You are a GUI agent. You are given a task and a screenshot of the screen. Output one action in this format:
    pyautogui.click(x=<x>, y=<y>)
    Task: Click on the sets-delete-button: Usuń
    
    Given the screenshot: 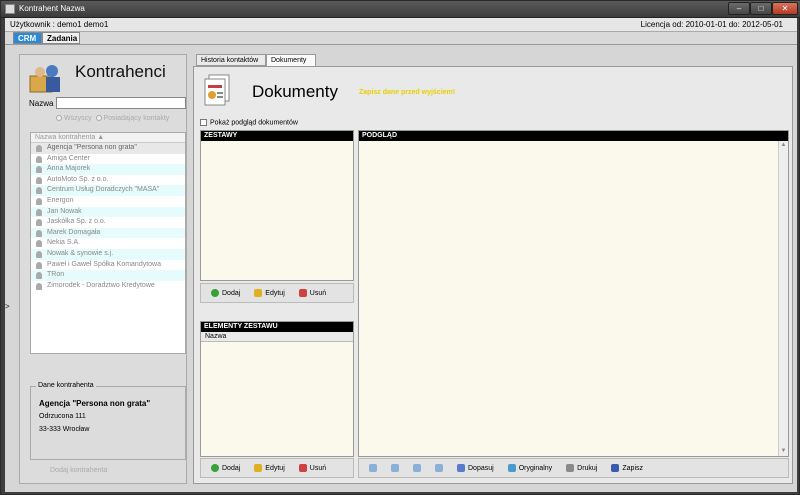 What is the action you would take?
    pyautogui.click(x=312, y=293)
    